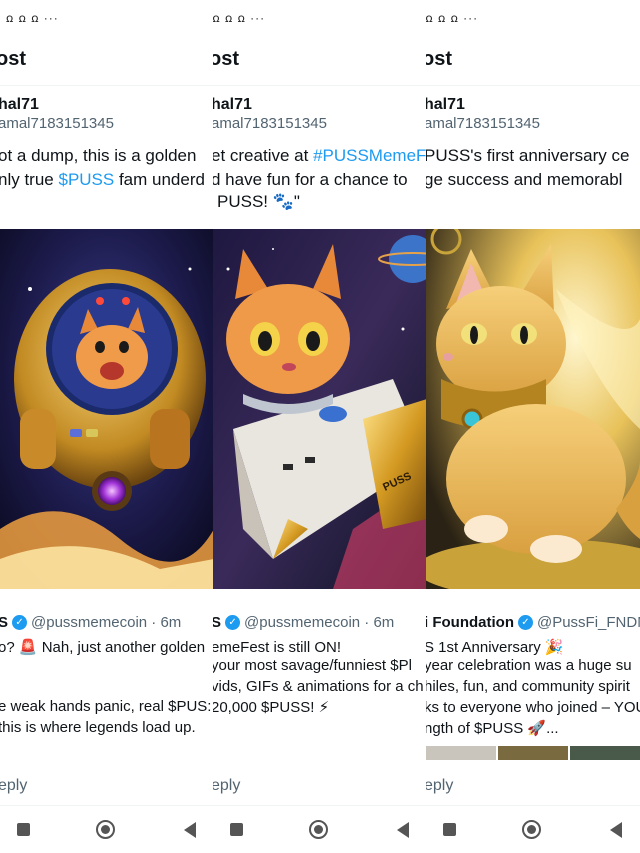 Image resolution: width=640 pixels, height=853 pixels. I want to click on post-text-line: PUSS! 🐾", so click(258, 201).